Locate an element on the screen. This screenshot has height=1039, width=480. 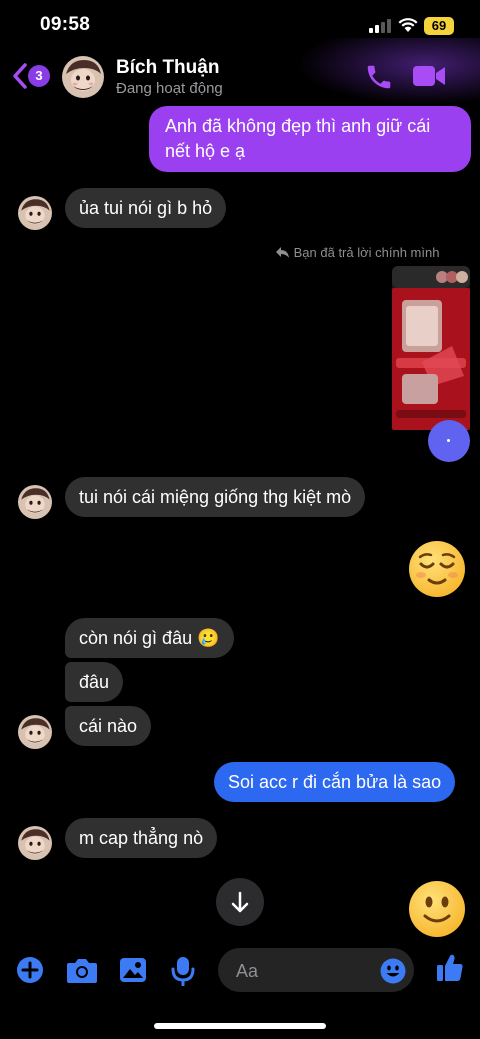
message-bubble-outgoing: Soi acc r đi cắn bửa là sao is located at coordinates (335, 782).